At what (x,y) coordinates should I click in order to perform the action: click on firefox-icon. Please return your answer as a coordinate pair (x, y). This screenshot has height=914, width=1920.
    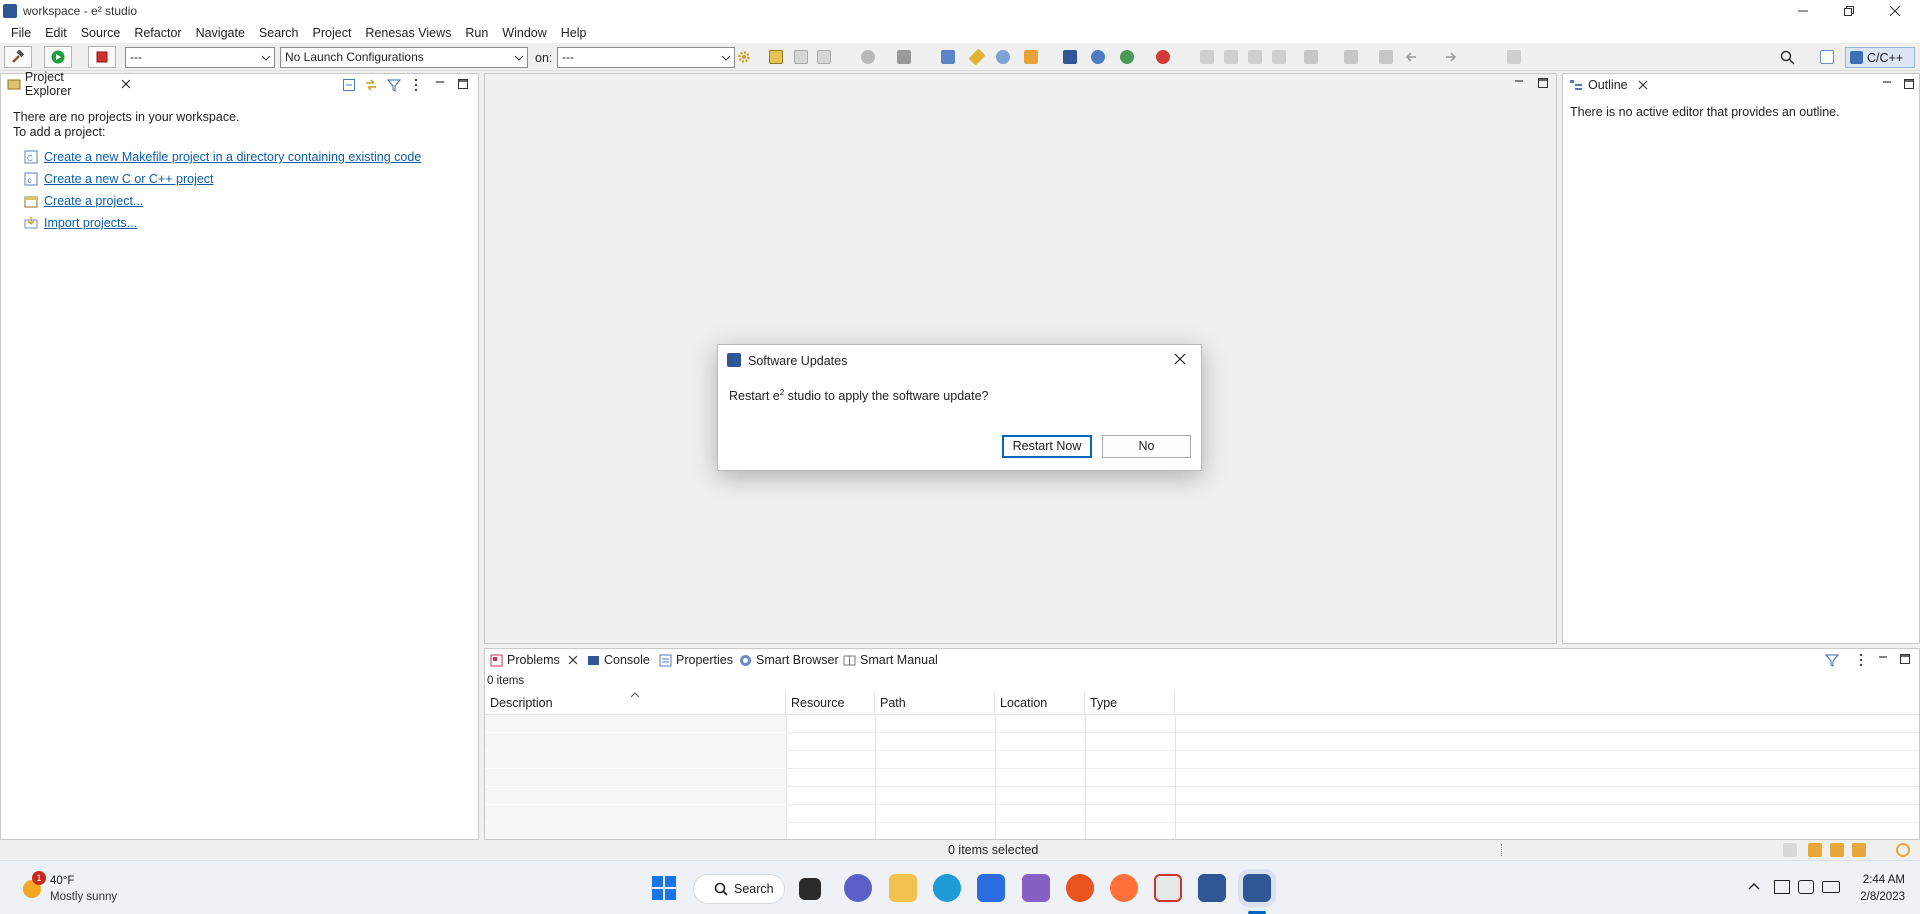
    Looking at the image, I should click on (1124, 888).